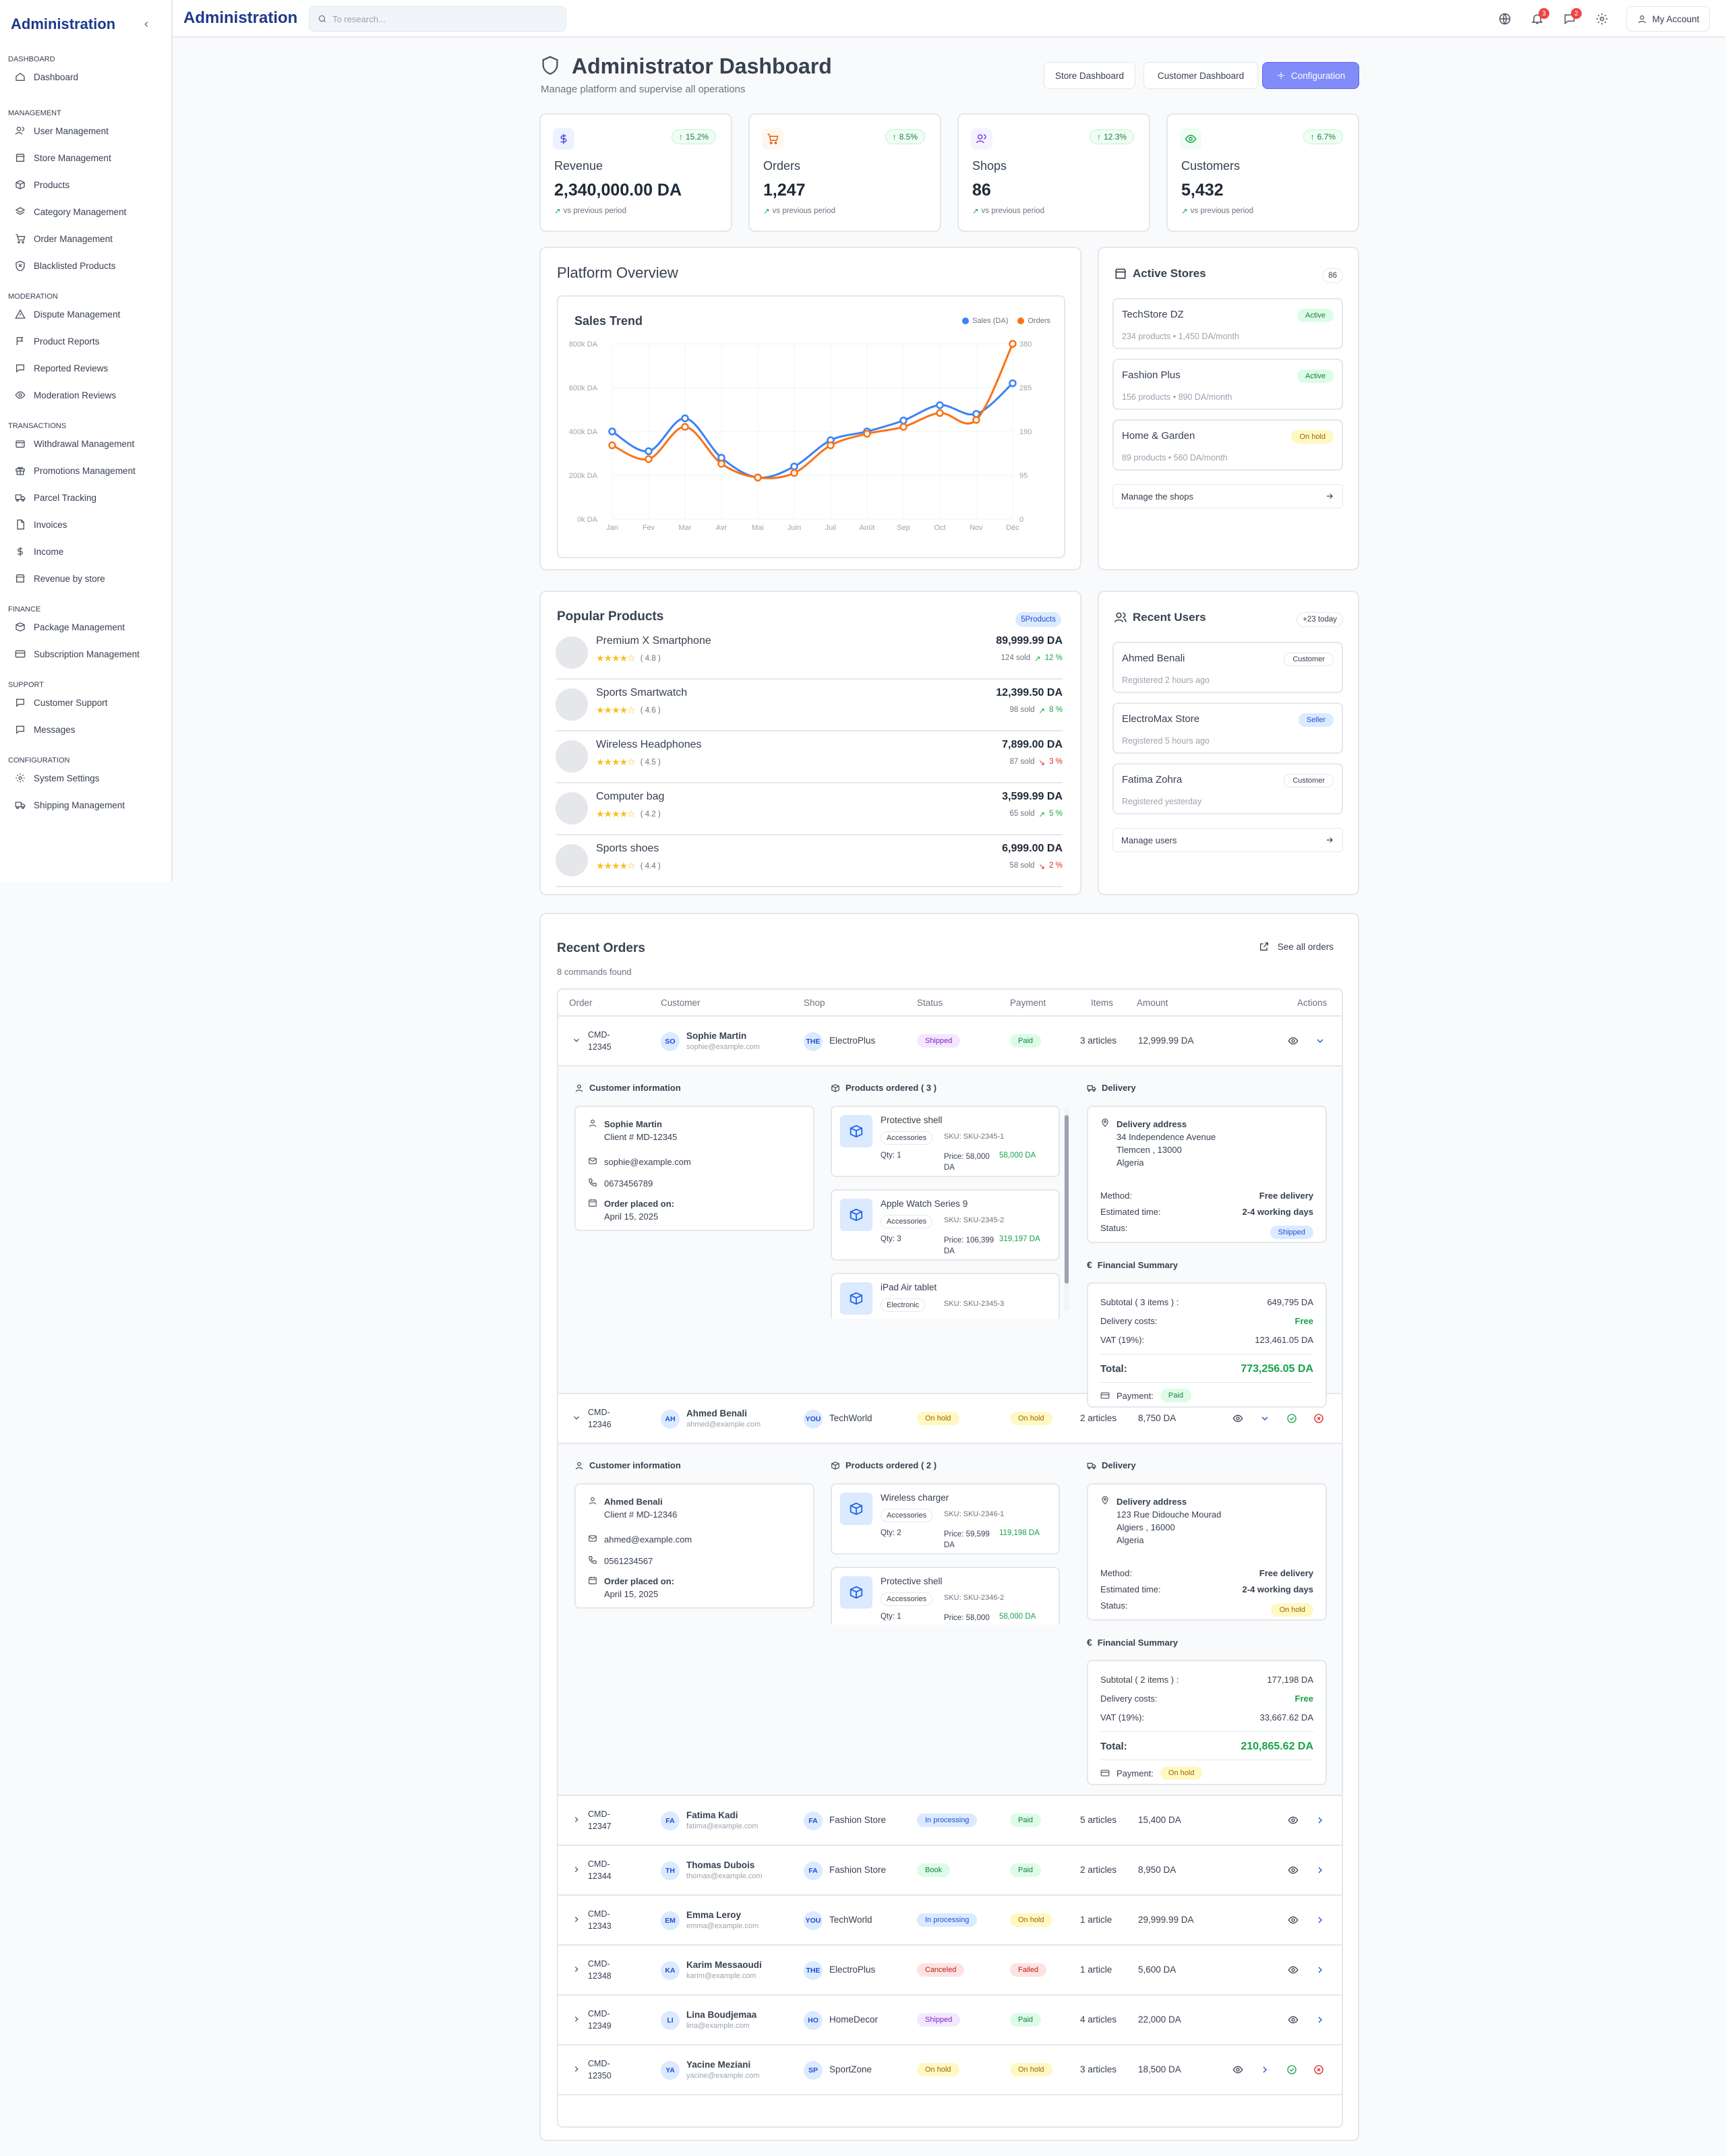 The image size is (1726, 2156). I want to click on order-id-prefix: CMD-, so click(599, 1964).